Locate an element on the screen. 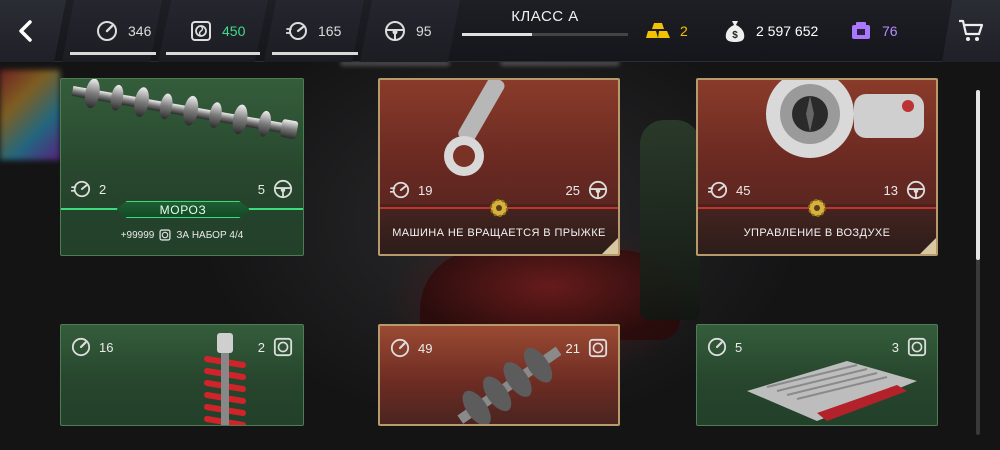 The image size is (1000, 450). part-card-turbocharger: 45 13 УПРАВЛЕНИЕ В ВОЗДУХЕ is located at coordinates (817, 167).